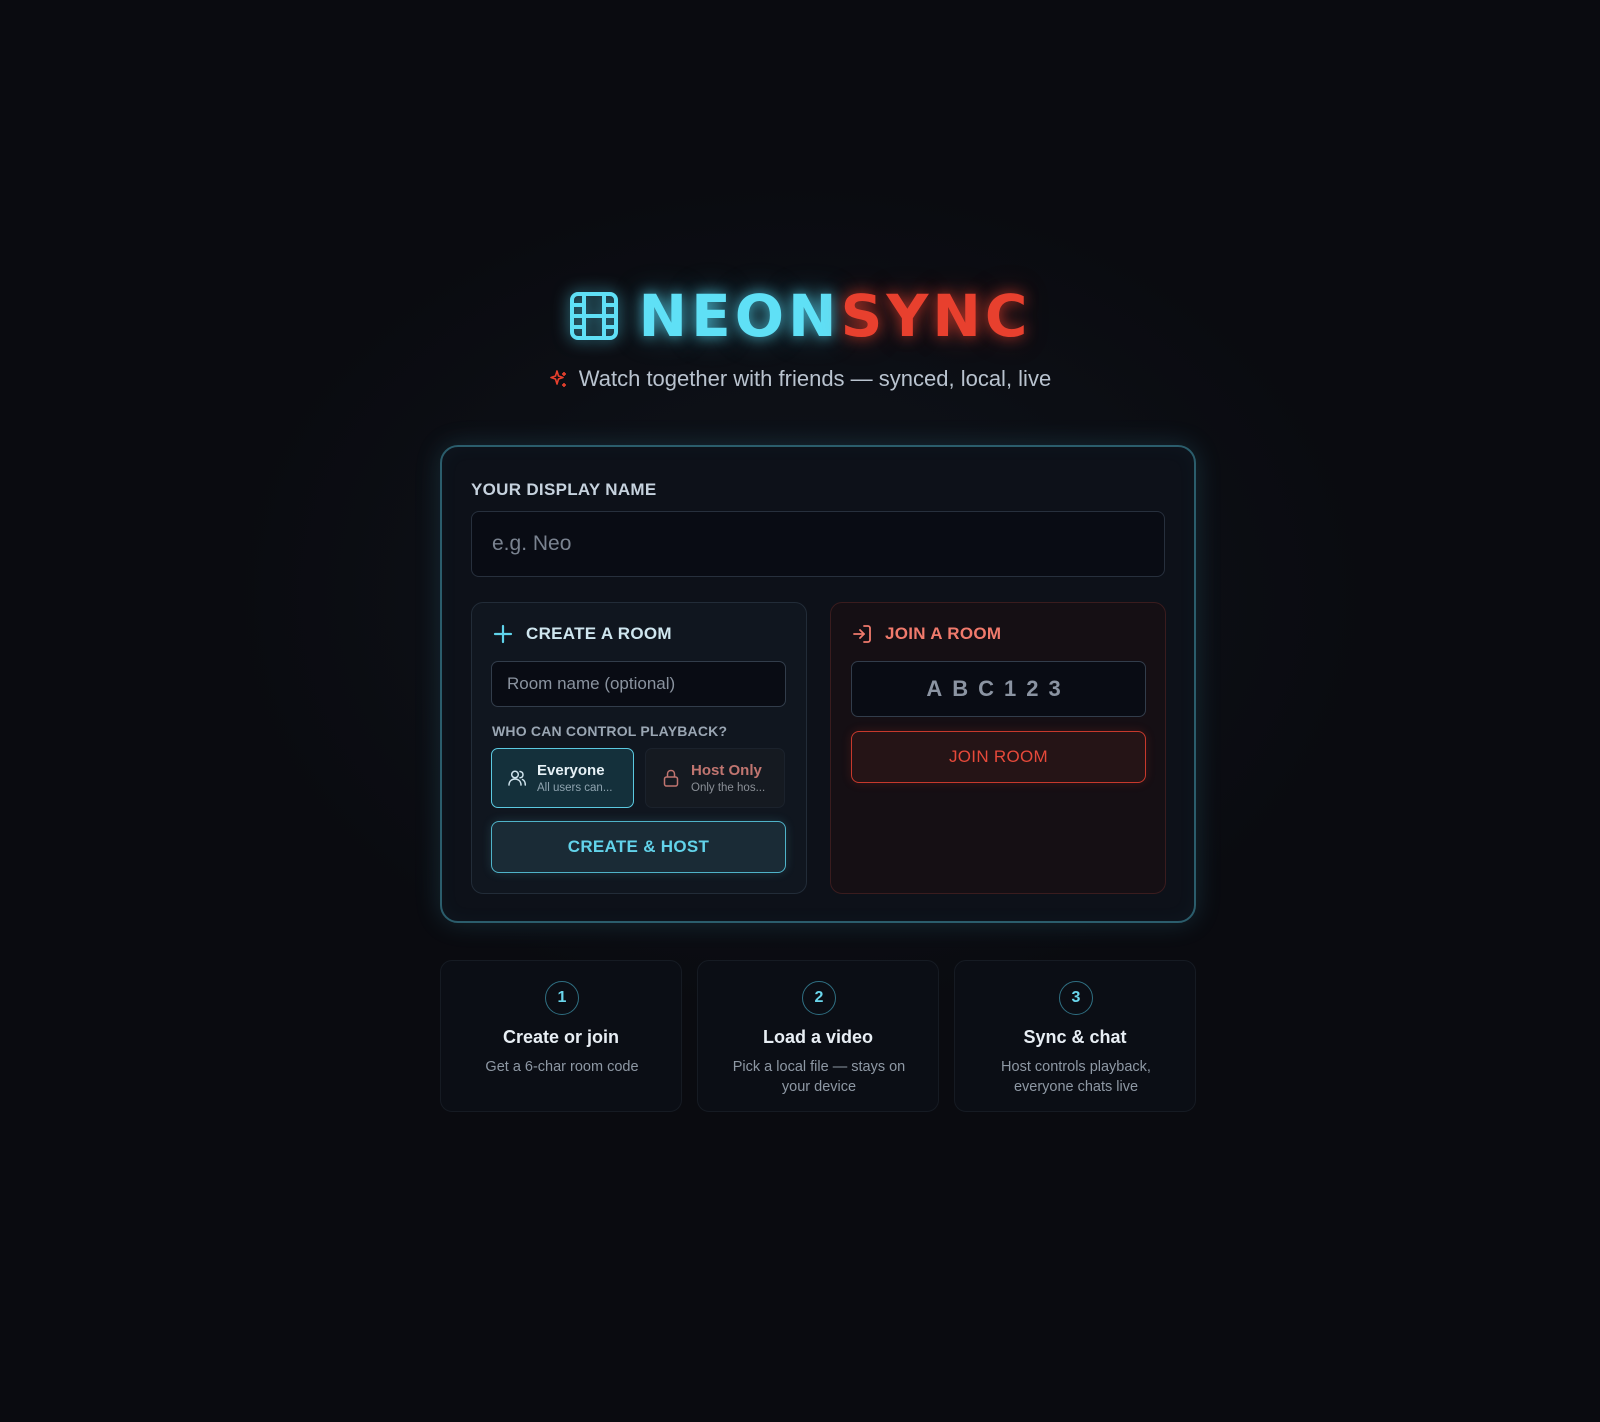 The height and width of the screenshot is (1422, 1600). Describe the element at coordinates (562, 1067) in the screenshot. I see `step-description: Get a 6-char room code` at that location.